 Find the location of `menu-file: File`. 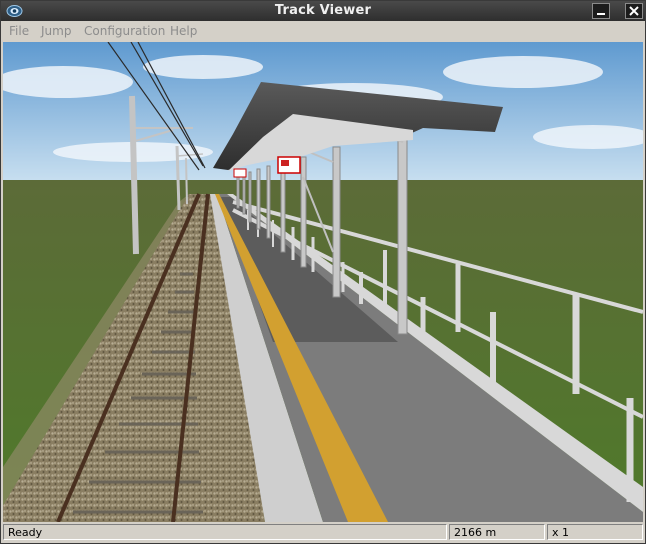

menu-file: File is located at coordinates (19, 31).